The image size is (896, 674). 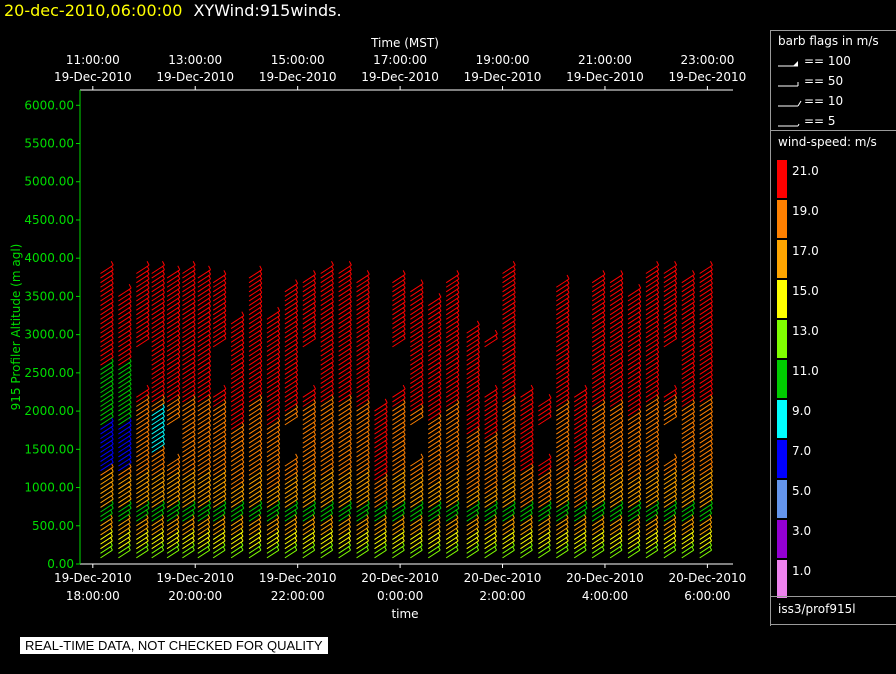 What do you see at coordinates (195, 60) in the screenshot?
I see `x2-tick-label-time: 13:00:00` at bounding box center [195, 60].